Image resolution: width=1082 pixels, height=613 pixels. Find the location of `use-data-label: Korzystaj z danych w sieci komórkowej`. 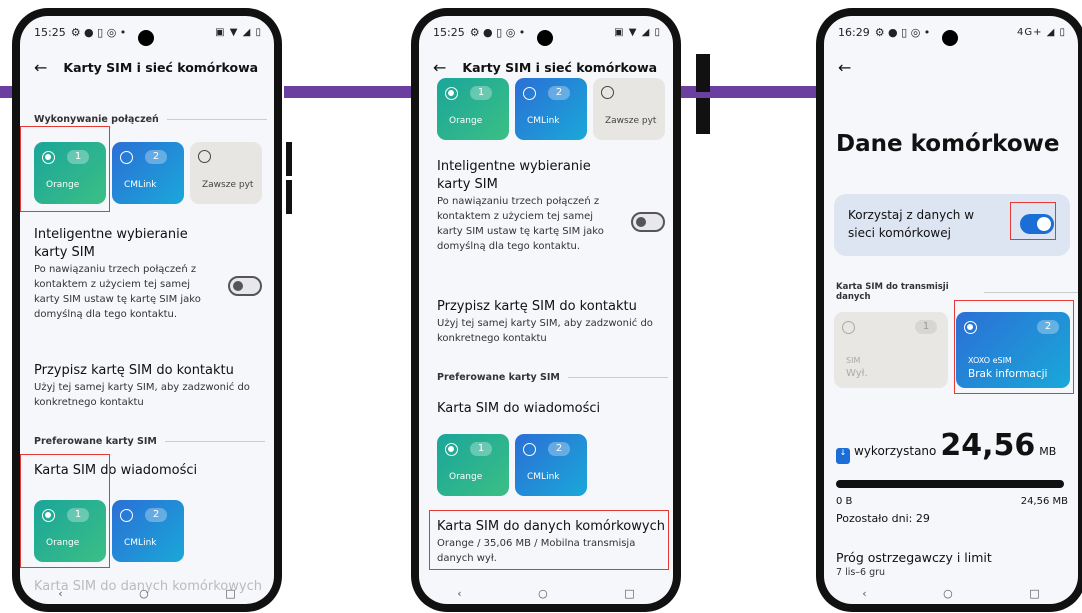

use-data-label: Korzystaj z danych w sieci komórkowej is located at coordinates (911, 224).